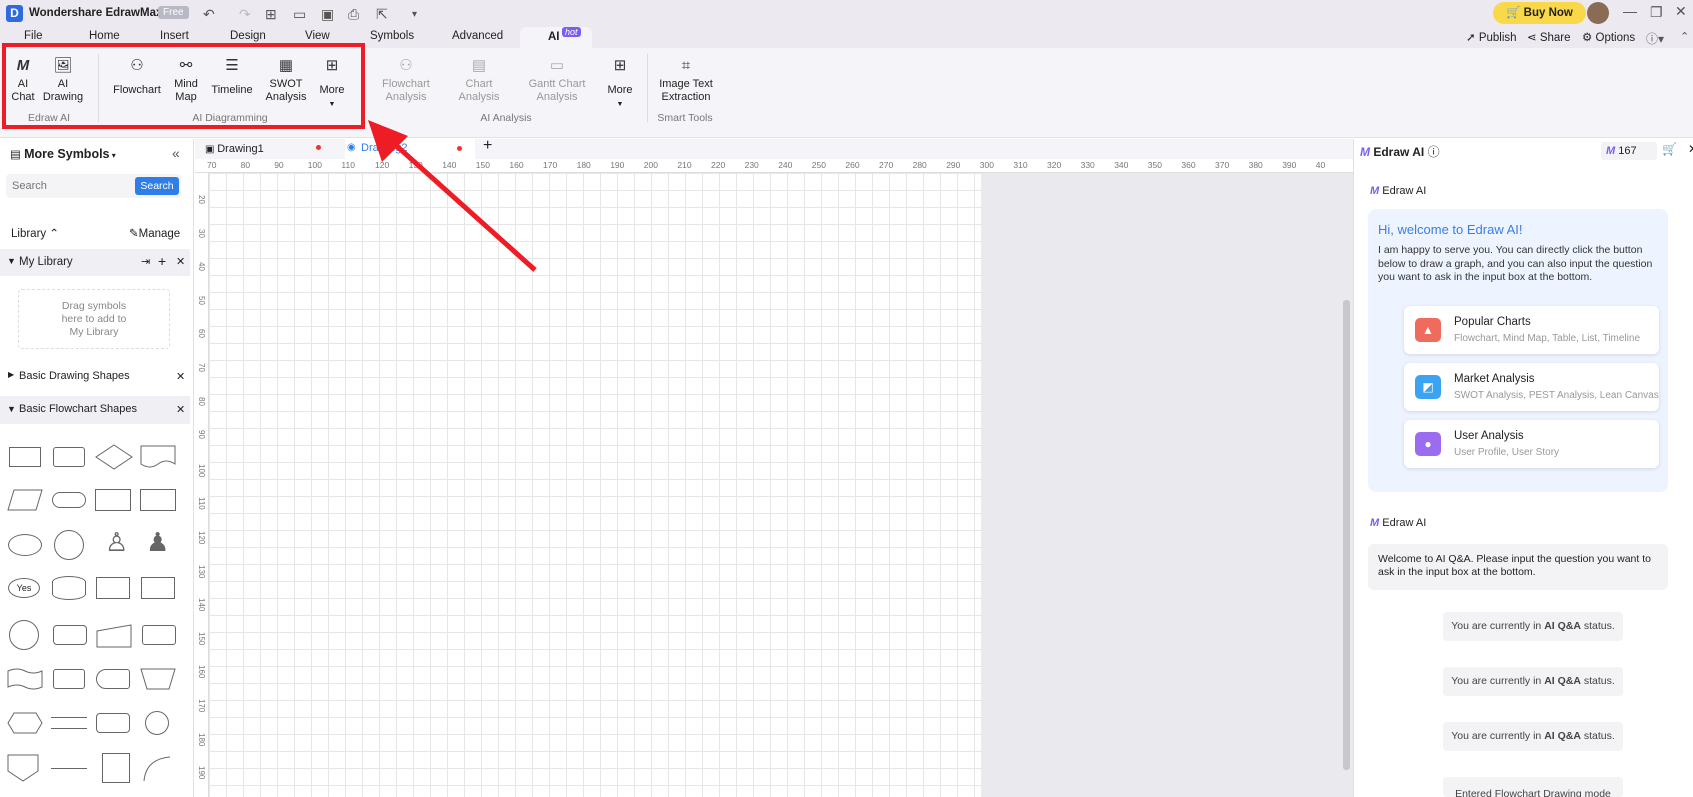  Describe the element at coordinates (245, 14) in the screenshot. I see `redo-icon: ↷` at that location.